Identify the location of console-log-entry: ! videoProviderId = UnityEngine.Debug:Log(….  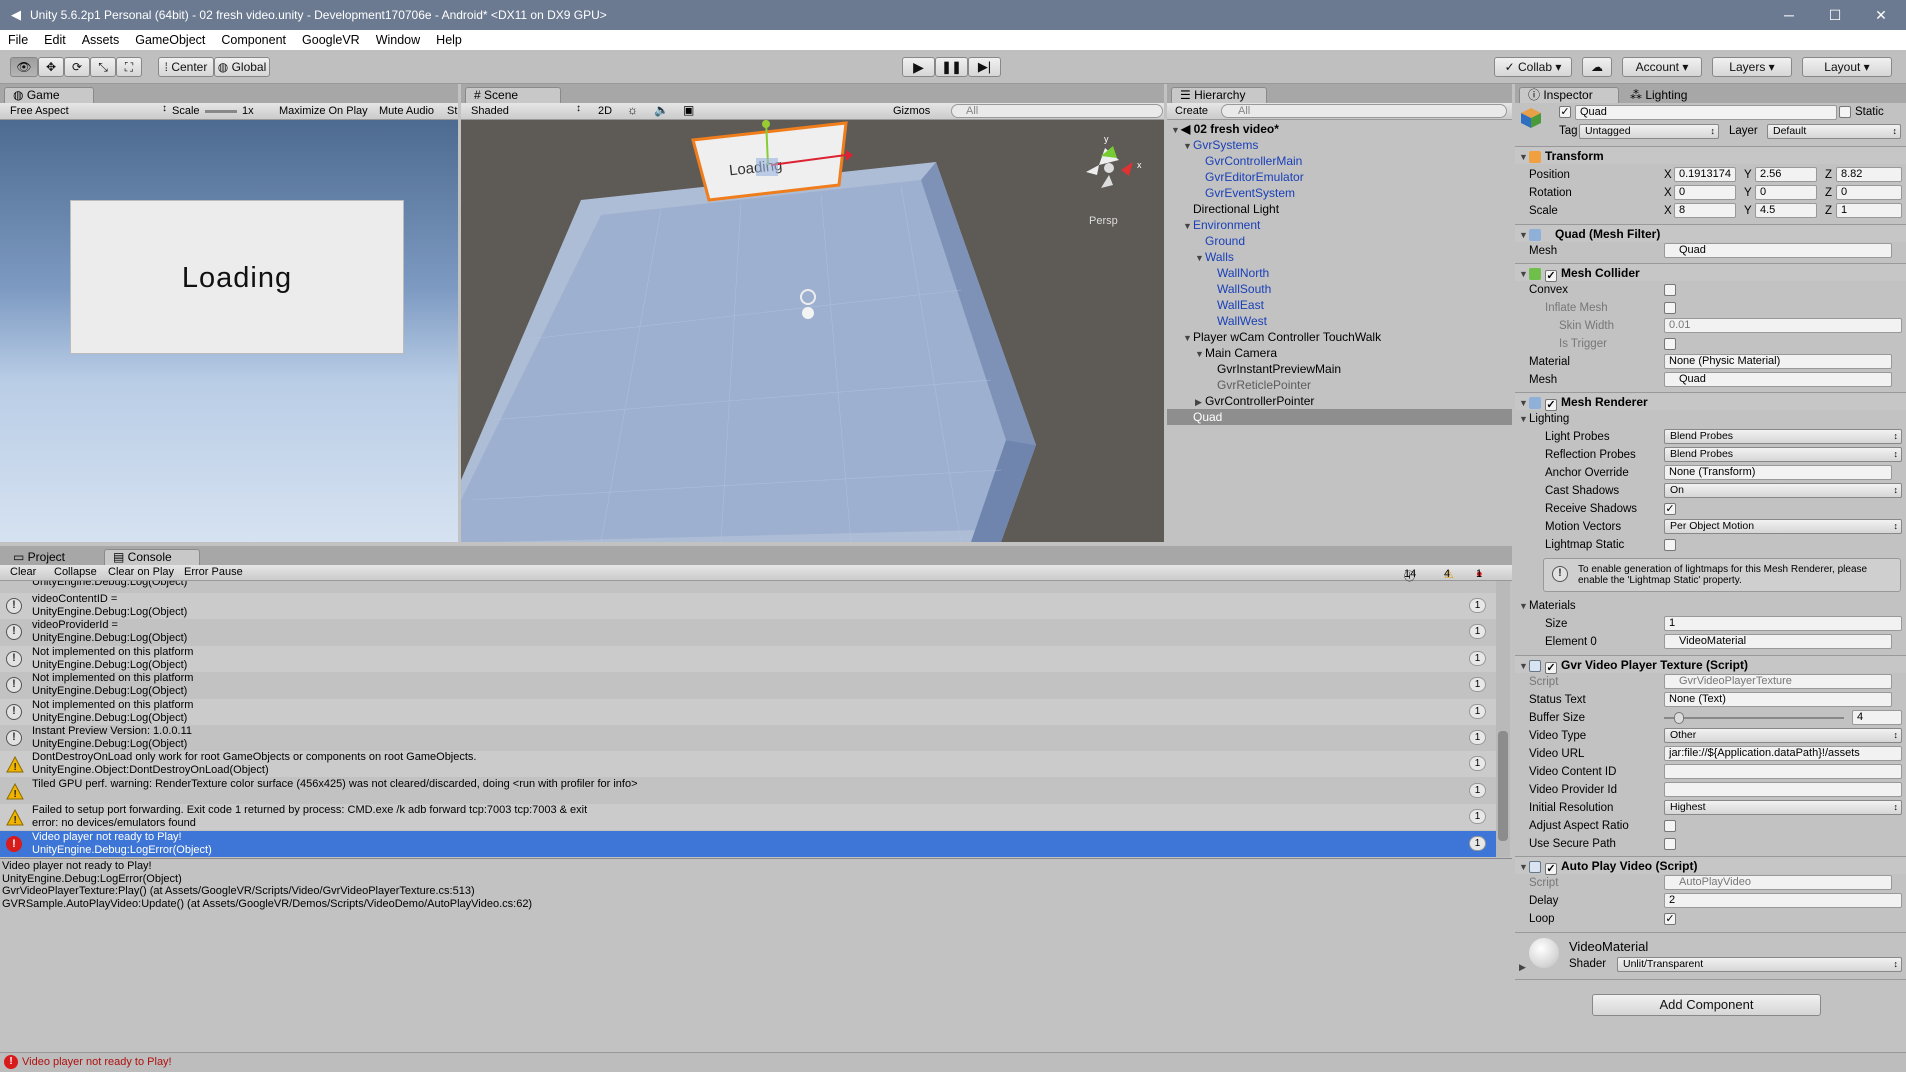
(748, 632).